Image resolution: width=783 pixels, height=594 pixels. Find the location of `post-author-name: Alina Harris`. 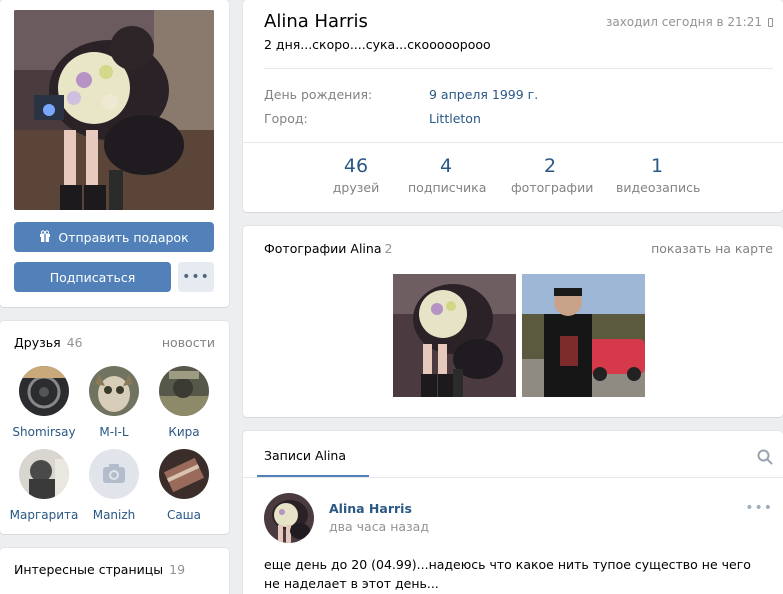

post-author-name: Alina Harris is located at coordinates (370, 508).